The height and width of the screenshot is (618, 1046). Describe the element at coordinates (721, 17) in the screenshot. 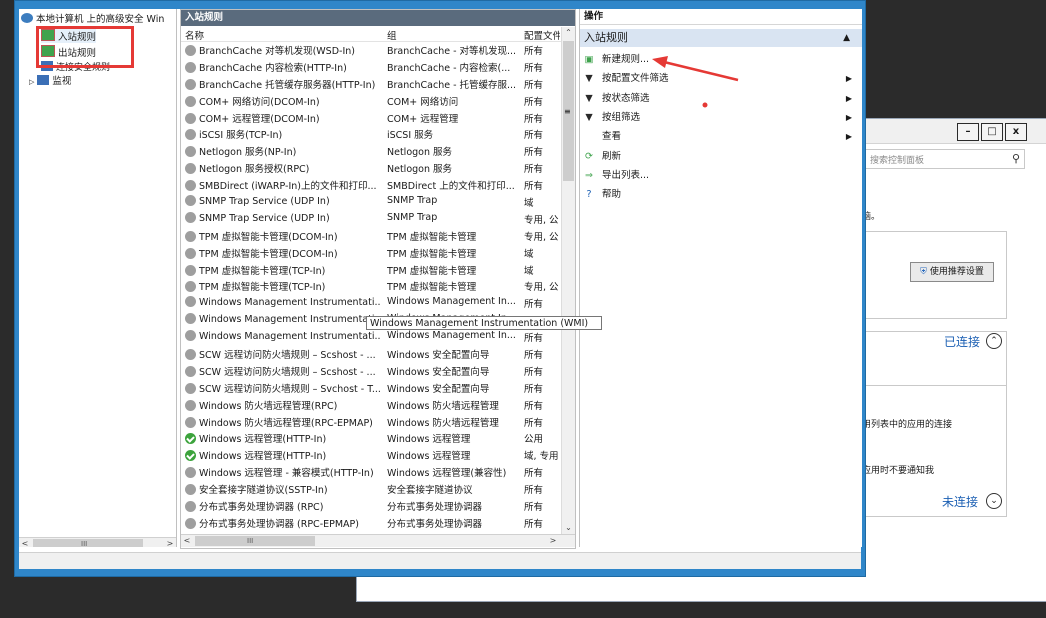

I see `actions-pane-title: 操作` at that location.